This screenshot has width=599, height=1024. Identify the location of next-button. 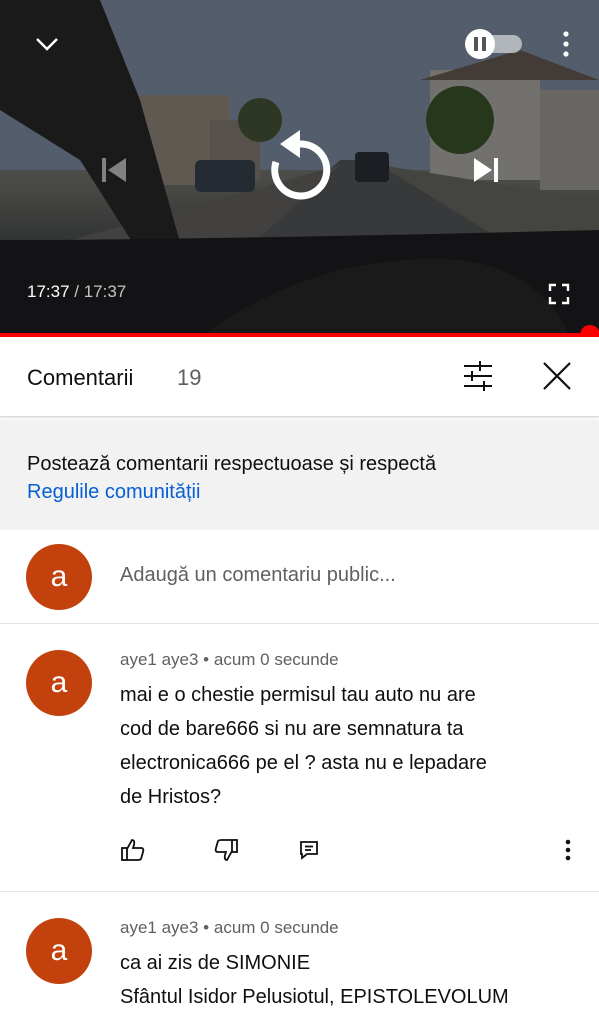
(486, 170).